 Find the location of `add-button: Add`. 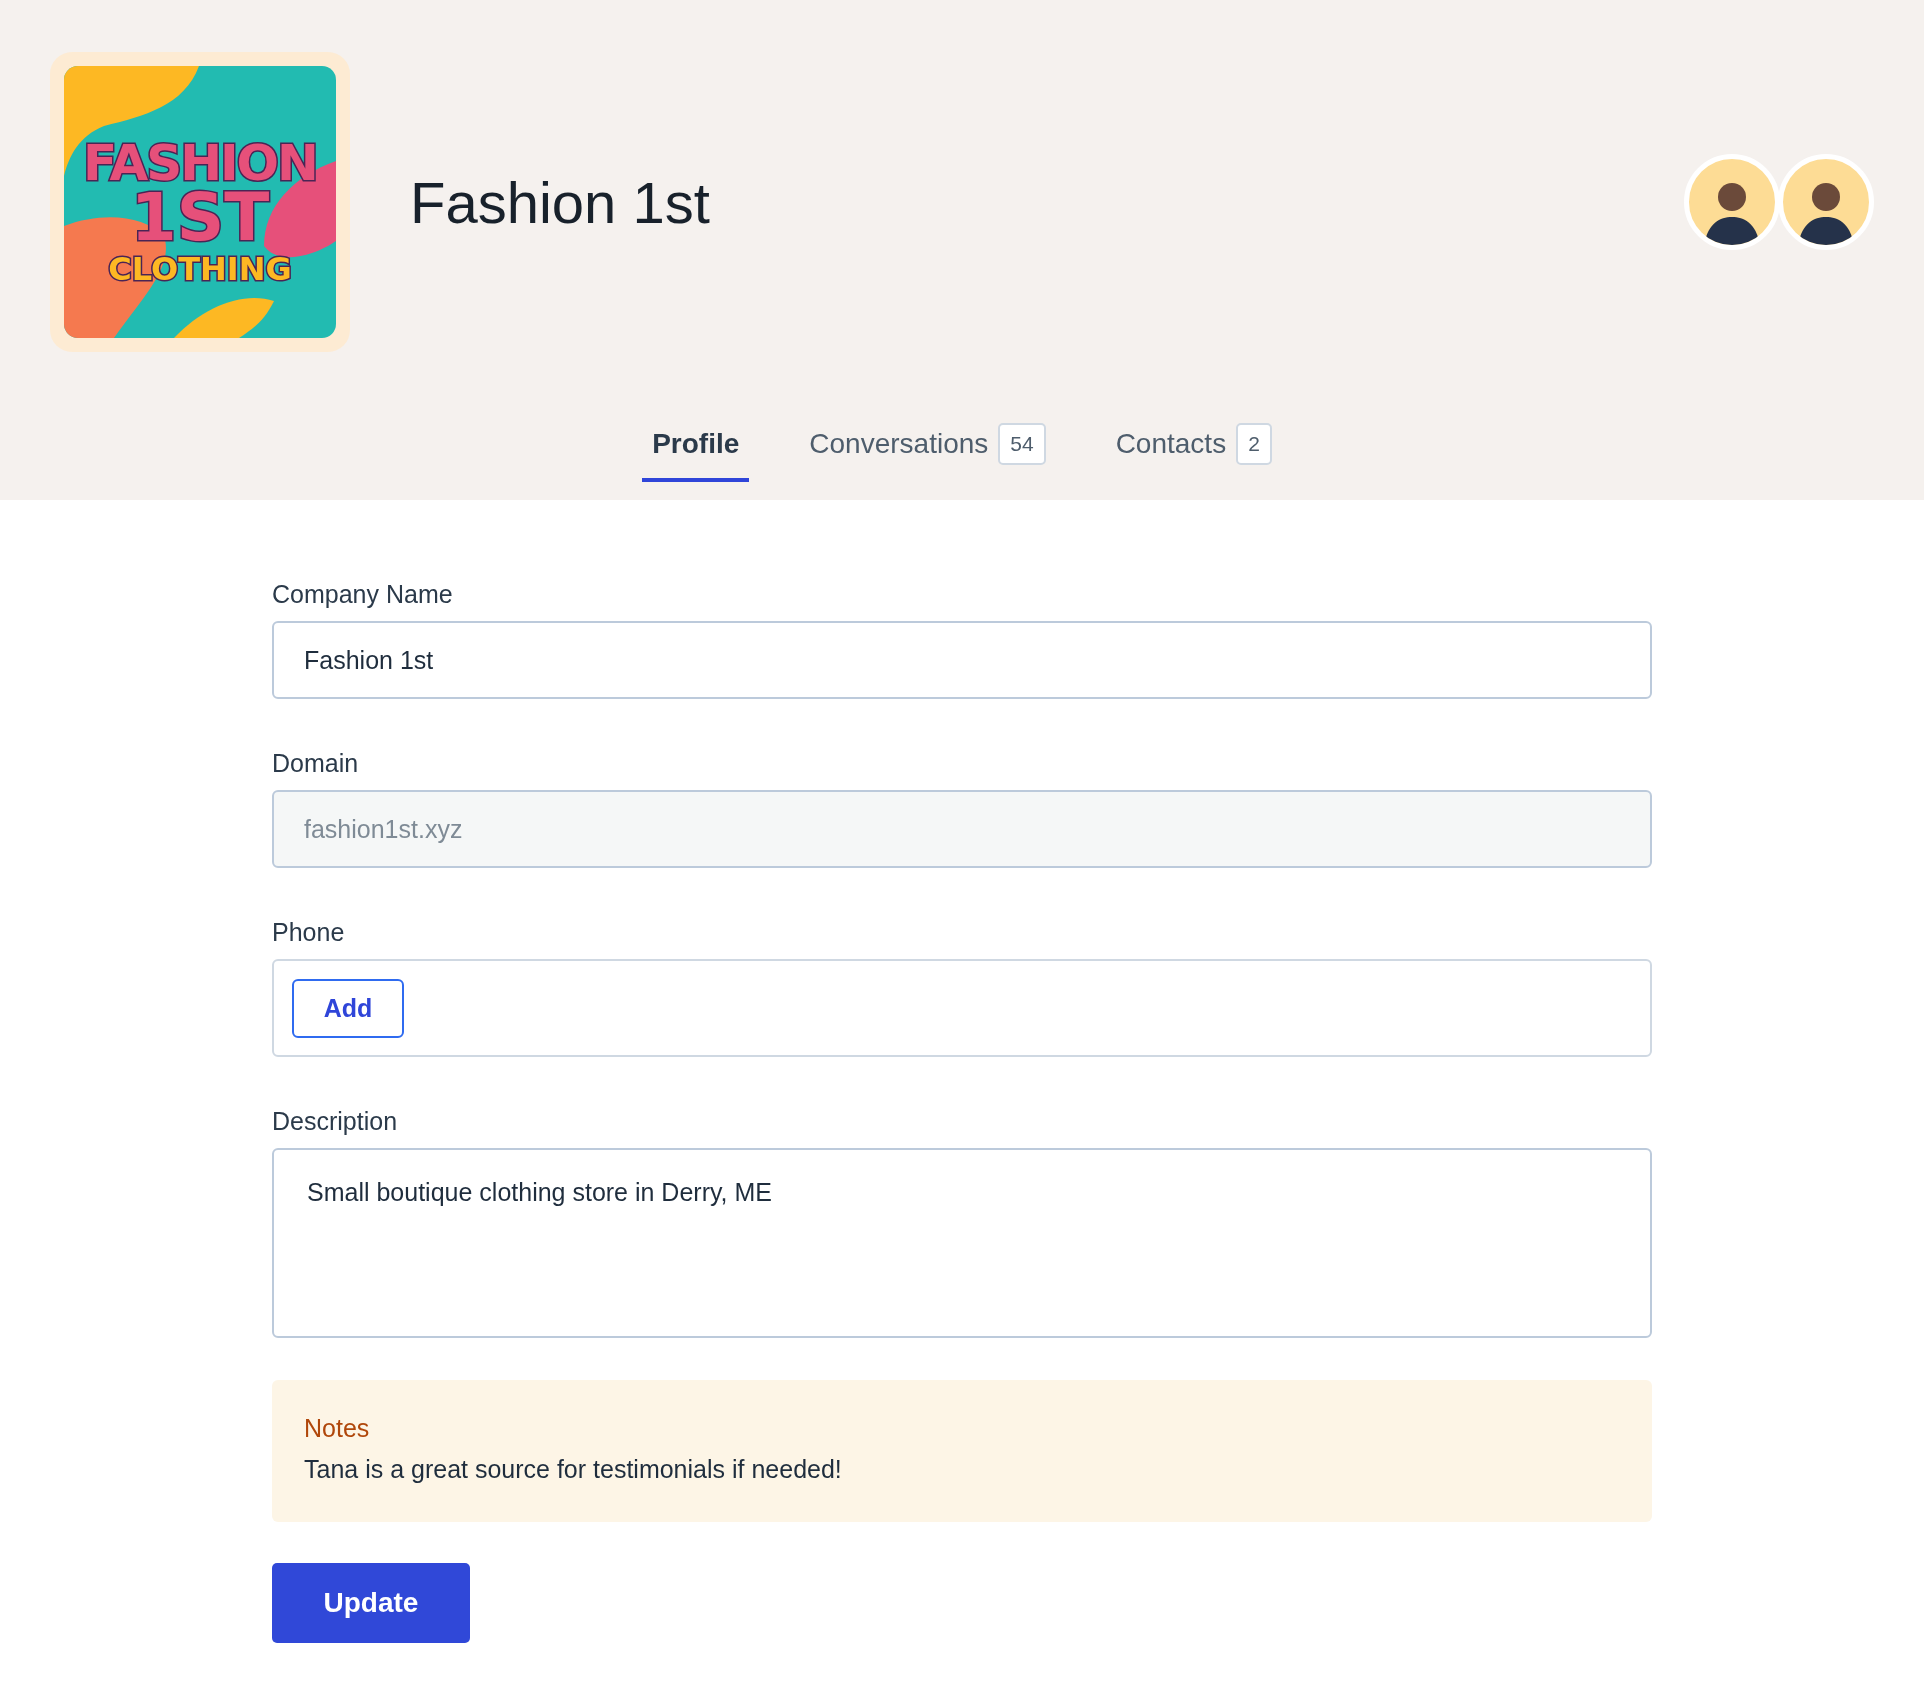

add-button: Add is located at coordinates (348, 1008).